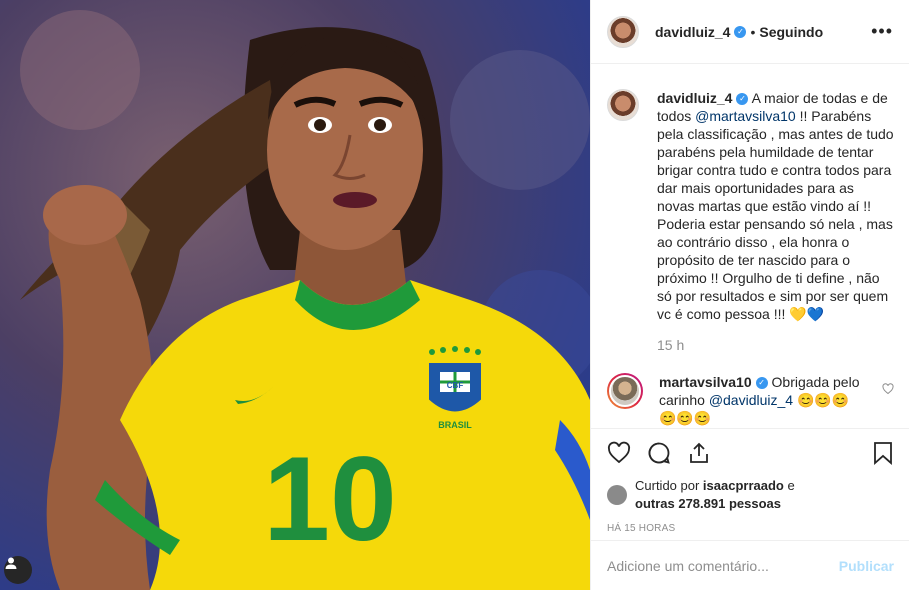 This screenshot has width=909, height=590. Describe the element at coordinates (625, 391) in the screenshot. I see `reply-avatar` at that location.